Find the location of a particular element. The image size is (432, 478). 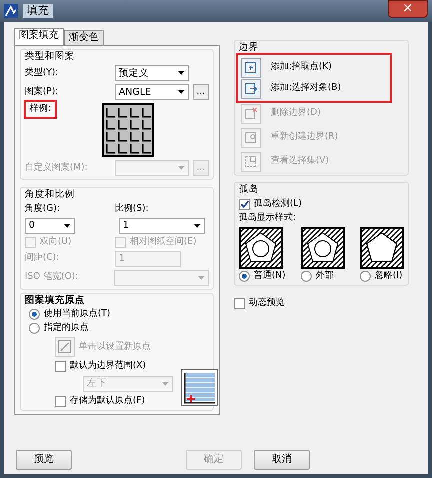

checkbox-label: 存储为默认原点(F) is located at coordinates (108, 401).